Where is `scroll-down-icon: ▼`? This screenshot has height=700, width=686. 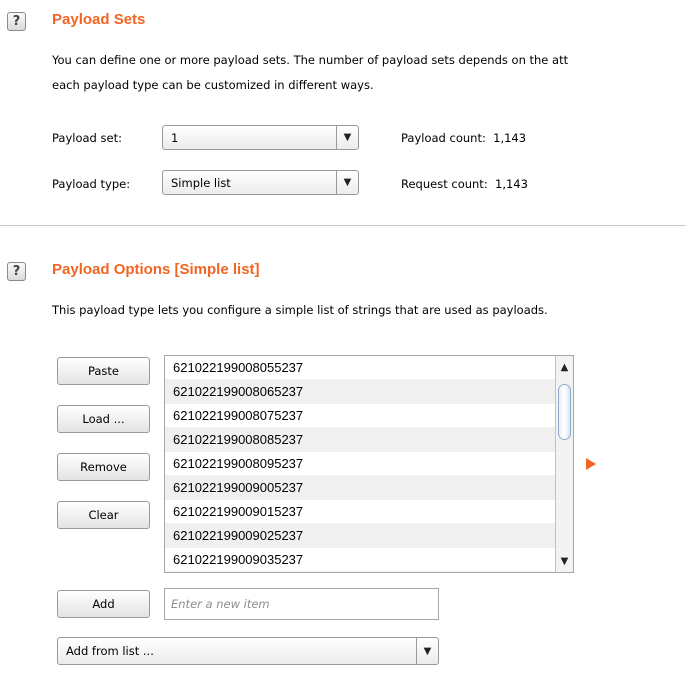 scroll-down-icon: ▼ is located at coordinates (564, 561).